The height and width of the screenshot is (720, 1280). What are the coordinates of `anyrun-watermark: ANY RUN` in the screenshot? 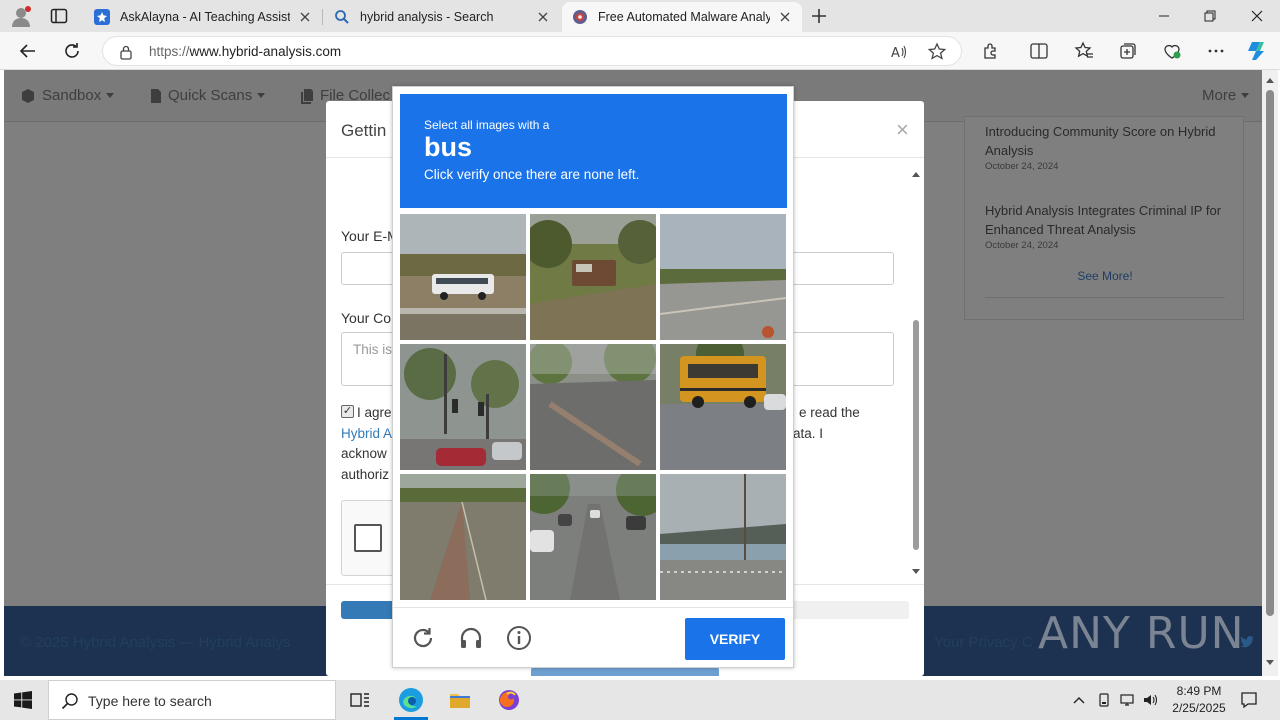 It's located at (1141, 633).